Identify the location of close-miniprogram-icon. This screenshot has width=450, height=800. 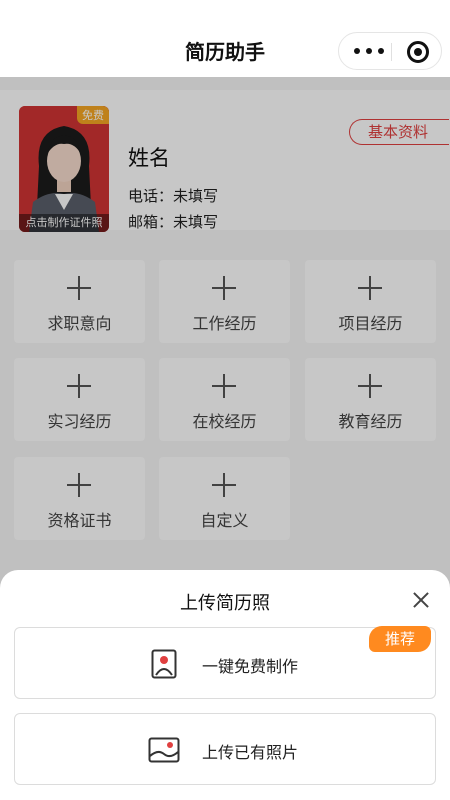
(418, 52).